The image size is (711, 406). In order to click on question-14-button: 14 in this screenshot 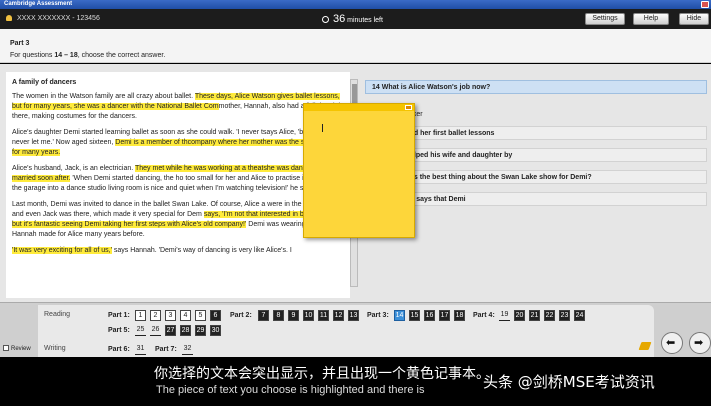, I will do `click(399, 315)`.